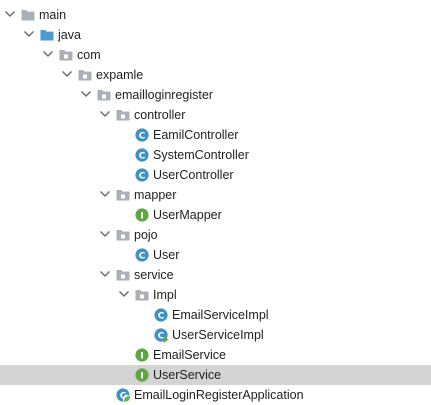 Image resolution: width=431 pixels, height=405 pixels. I want to click on tree-item-user-mapper: I UserMapper, so click(215, 215).